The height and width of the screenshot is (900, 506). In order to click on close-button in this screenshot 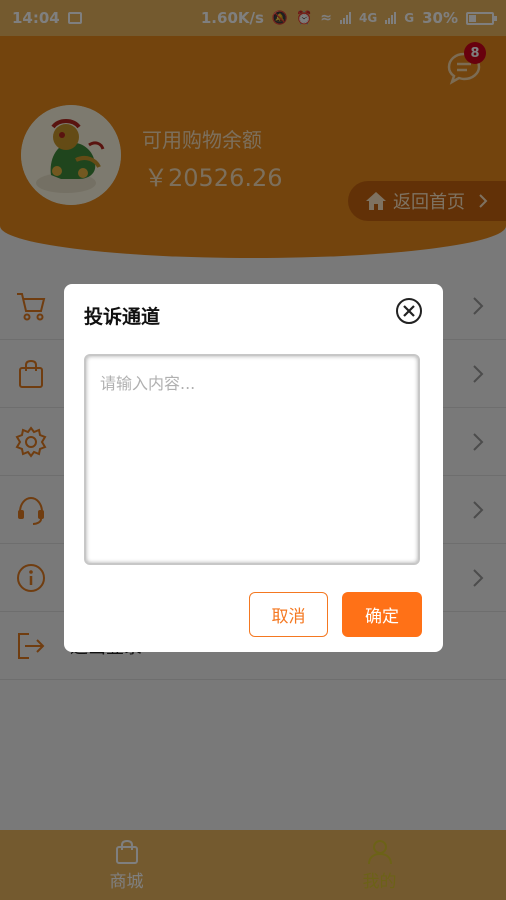, I will do `click(409, 311)`.